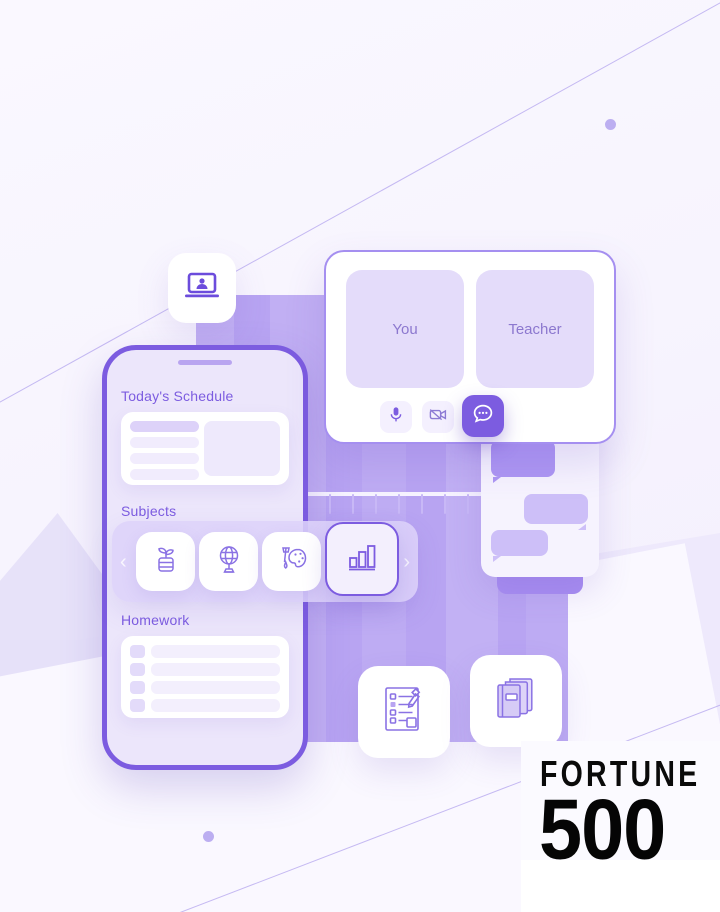 The height and width of the screenshot is (912, 720). What do you see at coordinates (155, 620) in the screenshot?
I see `homework-section-title: Homework` at bounding box center [155, 620].